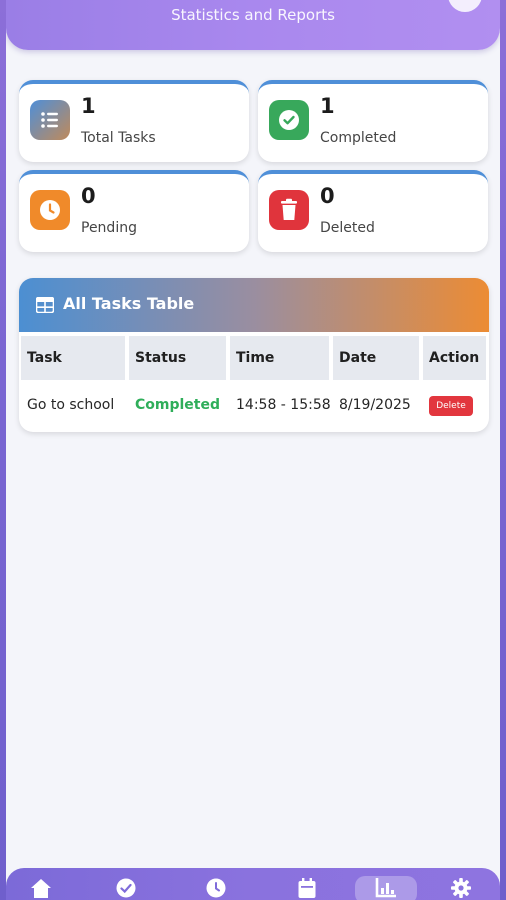 The image size is (506, 900). What do you see at coordinates (461, 889) in the screenshot?
I see `gear-icon` at bounding box center [461, 889].